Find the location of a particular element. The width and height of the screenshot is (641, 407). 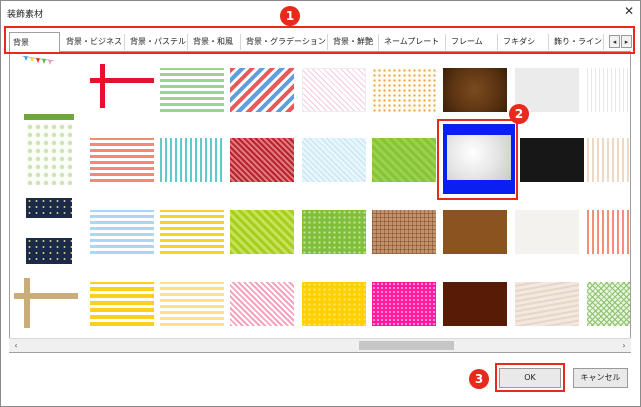

pattern-brown-leather is located at coordinates (475, 90).